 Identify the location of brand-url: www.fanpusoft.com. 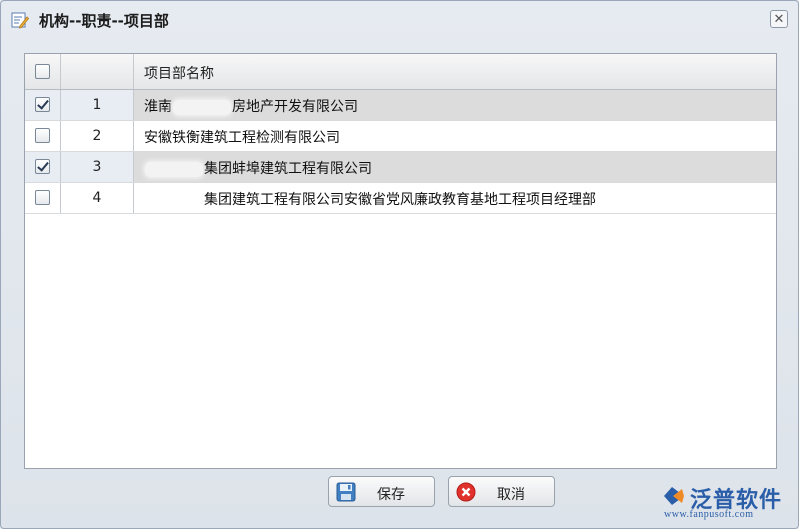
(709, 514).